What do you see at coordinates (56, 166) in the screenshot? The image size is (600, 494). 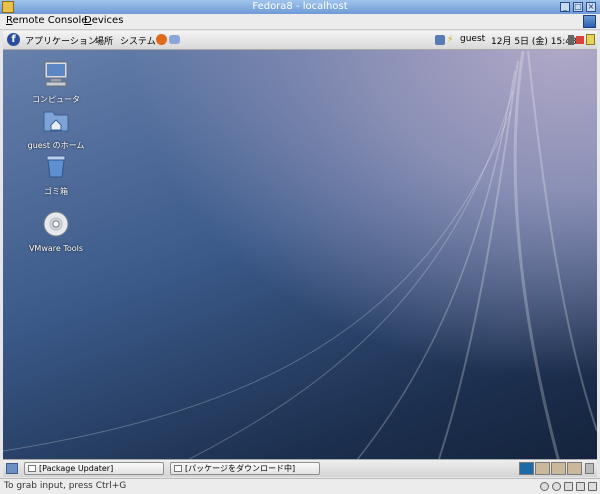 I see `trash-icon` at bounding box center [56, 166].